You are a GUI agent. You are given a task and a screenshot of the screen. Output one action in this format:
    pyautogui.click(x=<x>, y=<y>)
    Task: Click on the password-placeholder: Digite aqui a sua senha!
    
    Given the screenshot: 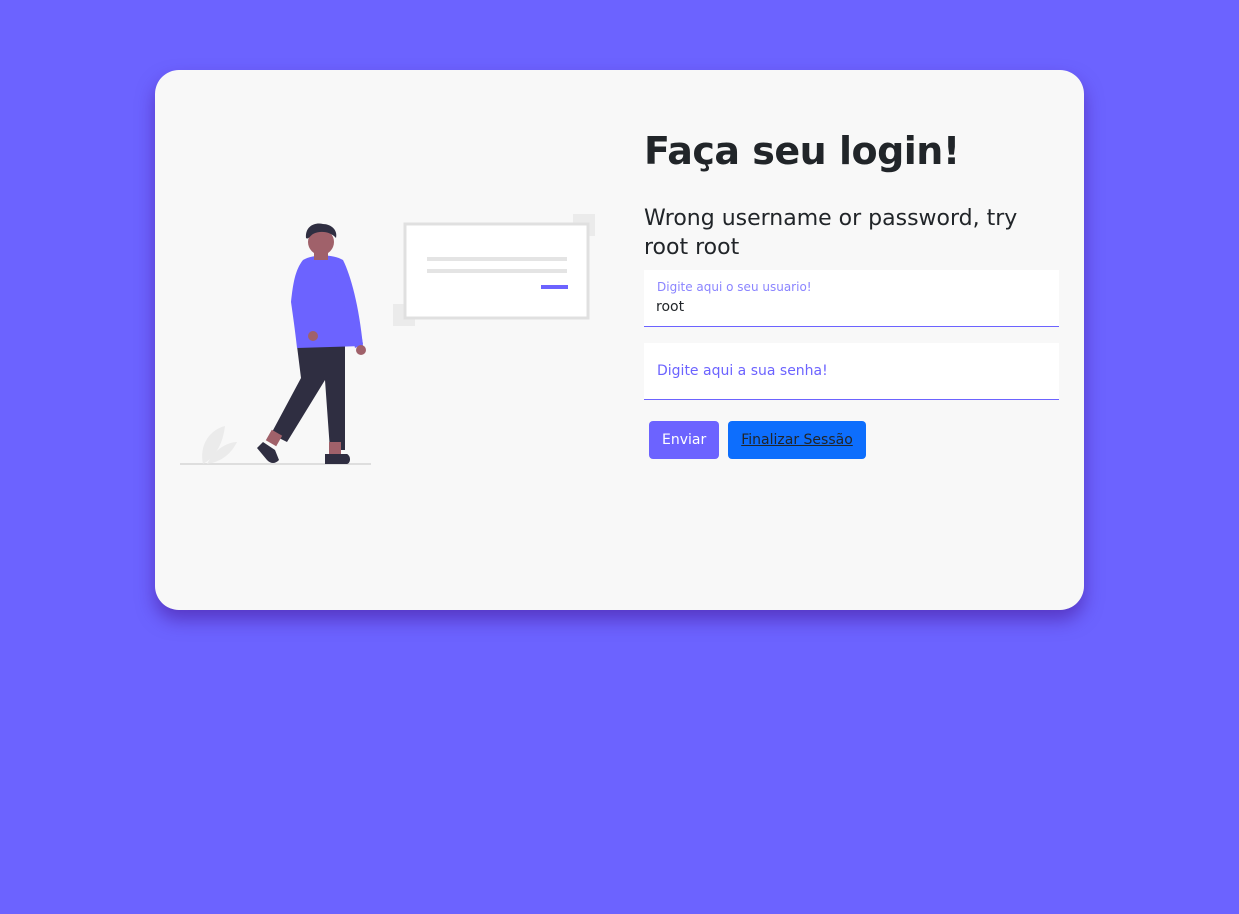 What is the action you would take?
    pyautogui.click(x=742, y=371)
    